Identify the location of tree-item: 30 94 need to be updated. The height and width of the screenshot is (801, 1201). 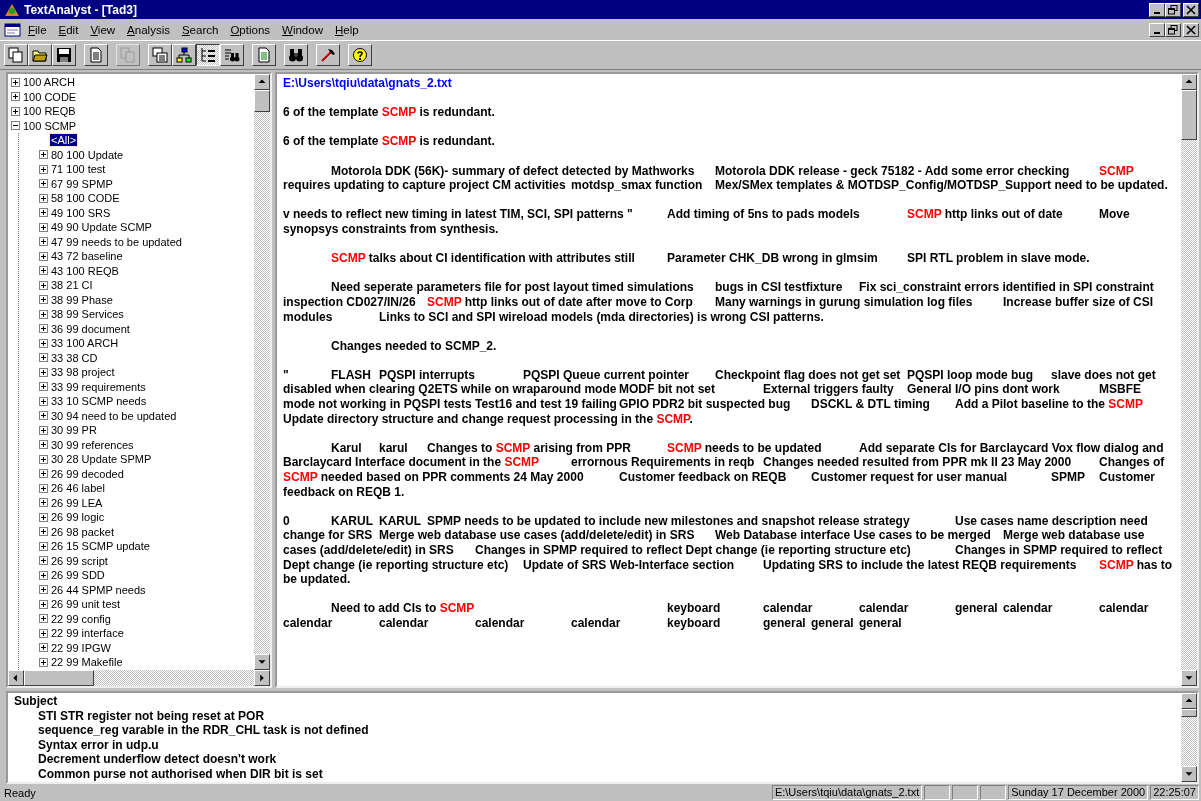
(114, 415).